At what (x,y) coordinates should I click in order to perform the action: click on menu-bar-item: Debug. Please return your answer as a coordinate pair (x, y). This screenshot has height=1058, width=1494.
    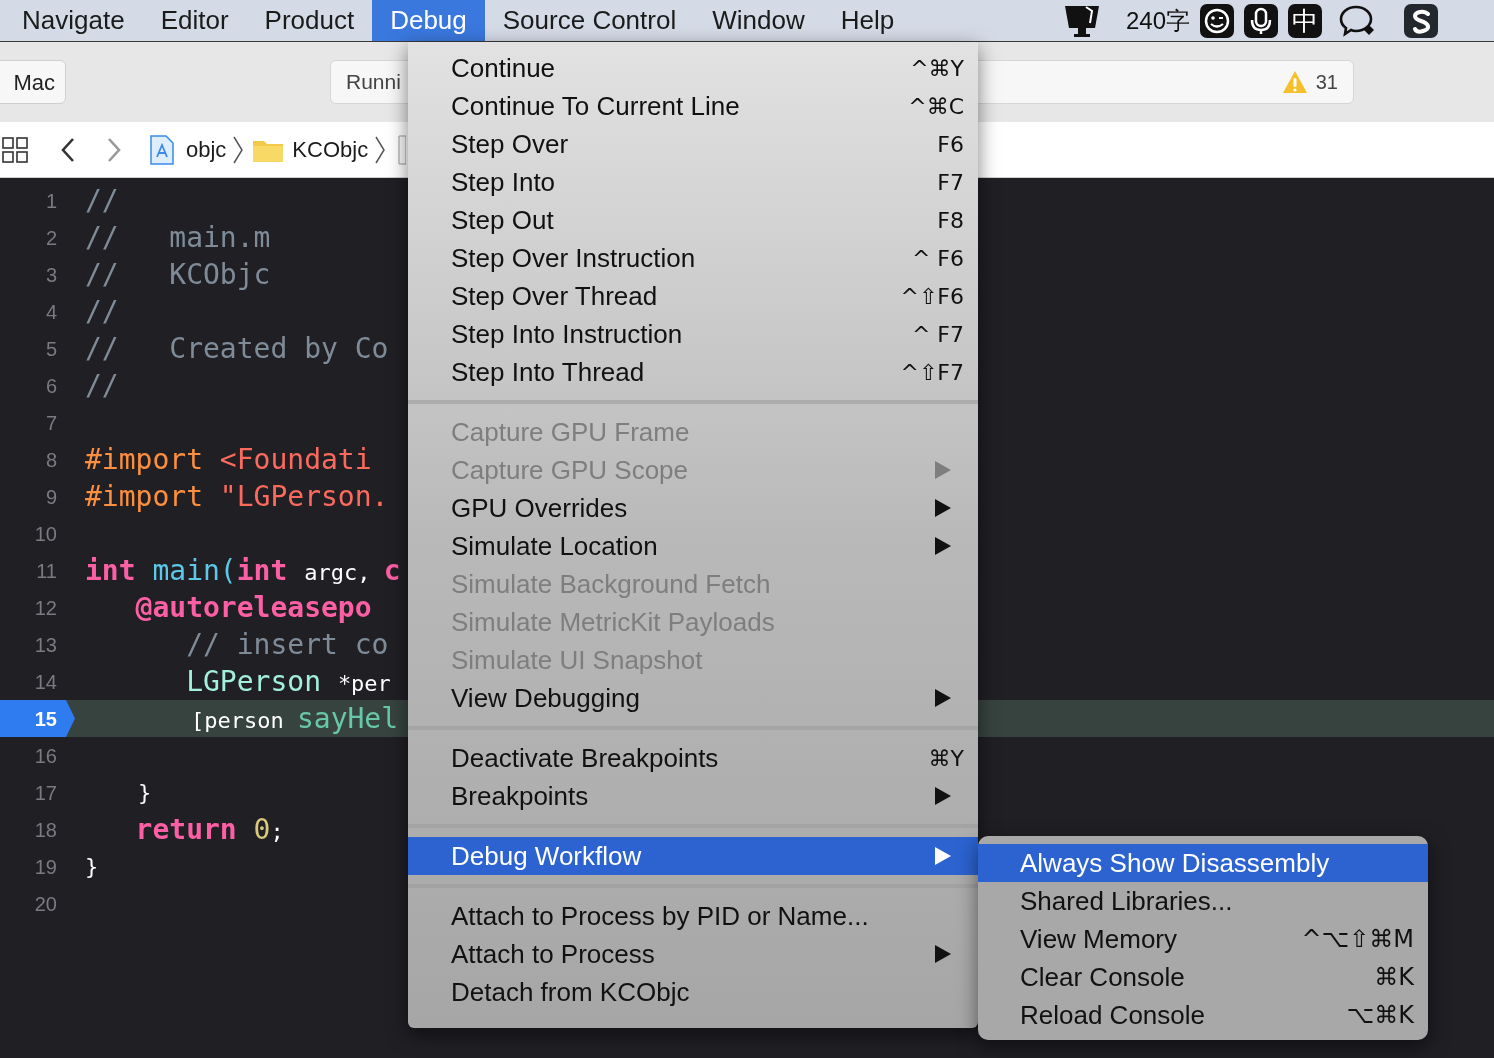
    Looking at the image, I should click on (428, 20).